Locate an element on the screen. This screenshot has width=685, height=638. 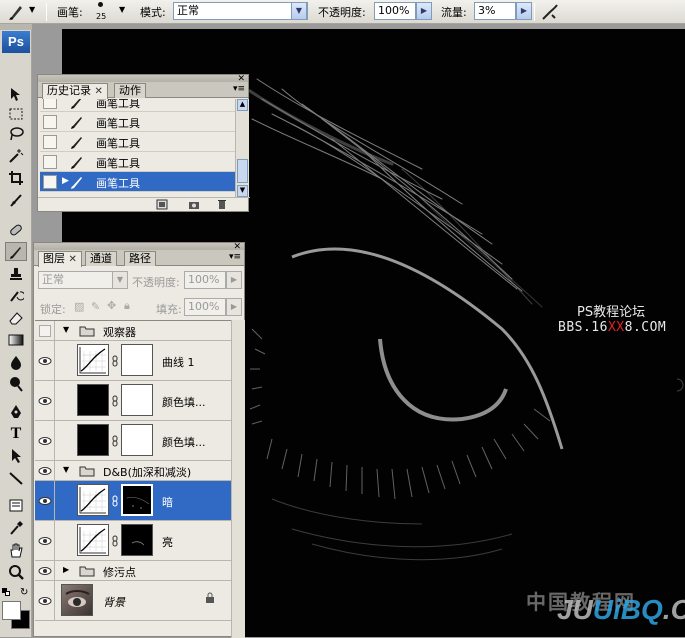
default-colors-icon is located at coordinates (6, 592).